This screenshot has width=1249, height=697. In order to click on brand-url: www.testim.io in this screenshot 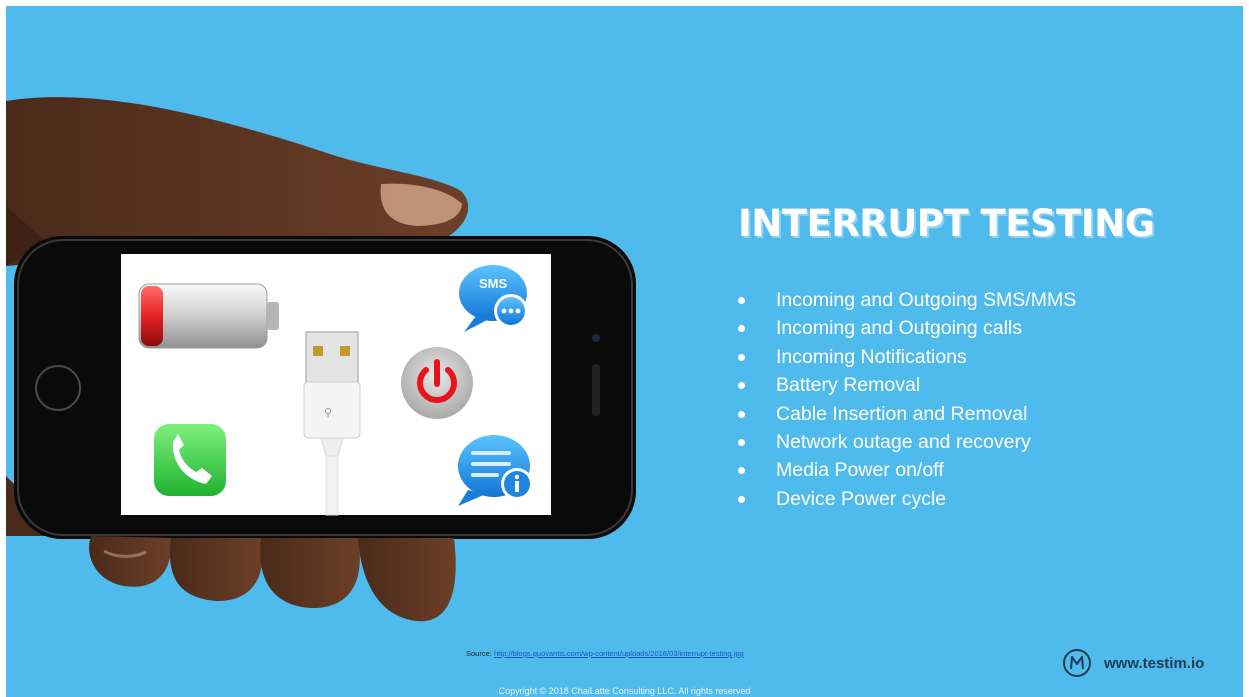, I will do `click(1154, 663)`.